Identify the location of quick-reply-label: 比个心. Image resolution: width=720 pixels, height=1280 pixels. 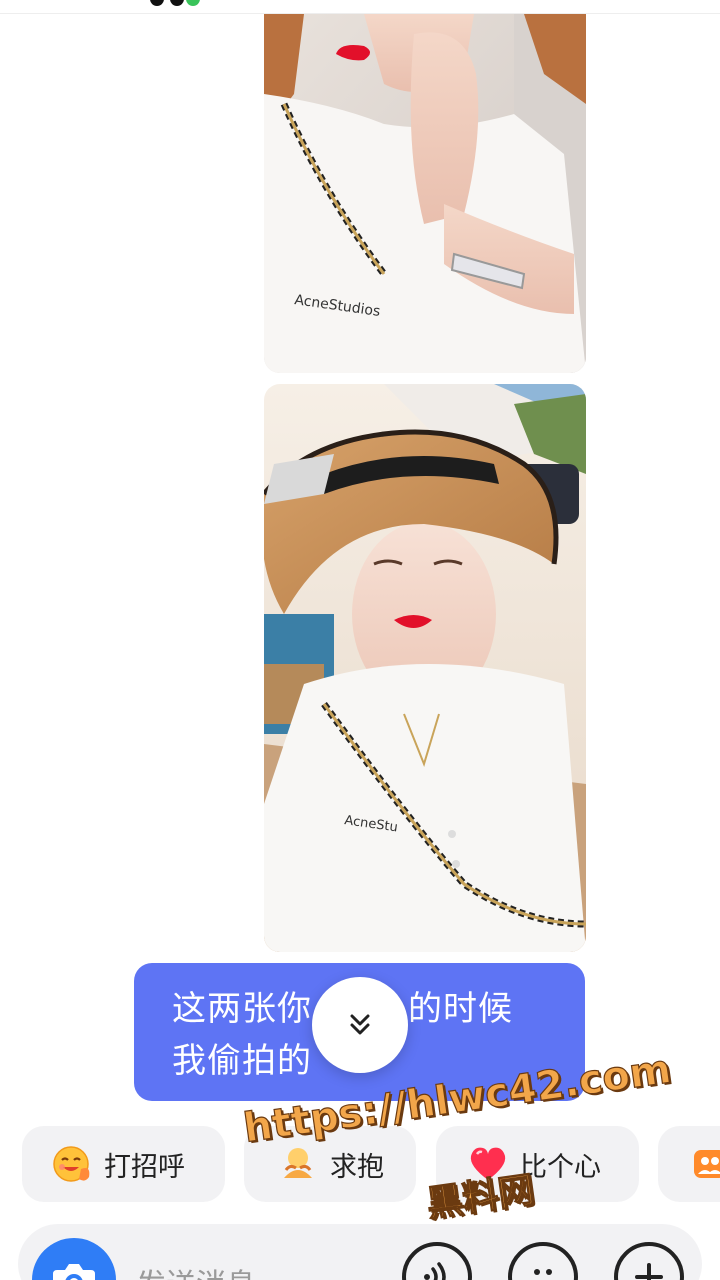
(560, 1167).